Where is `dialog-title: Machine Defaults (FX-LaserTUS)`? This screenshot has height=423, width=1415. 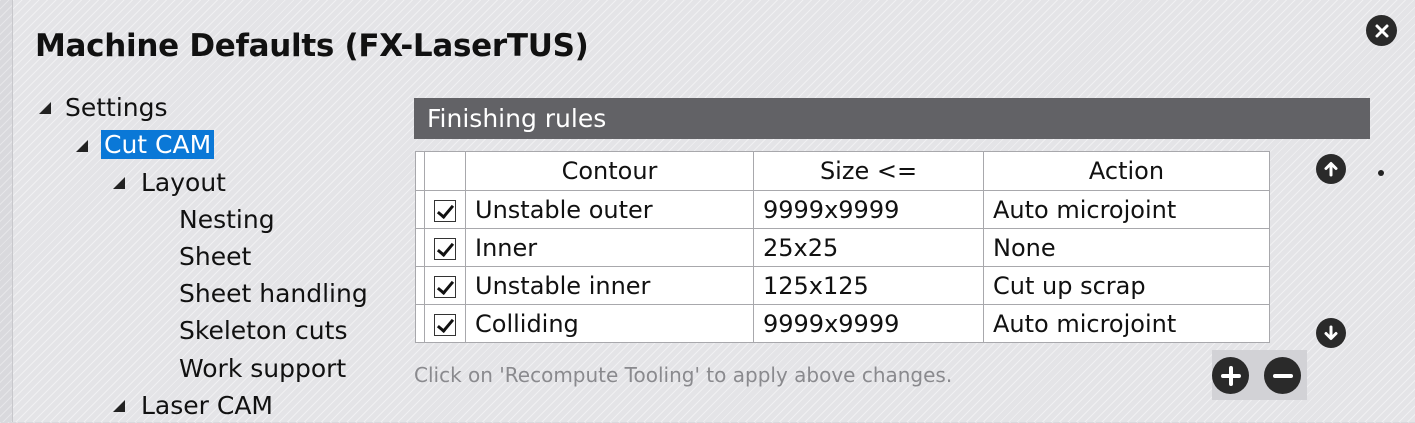 dialog-title: Machine Defaults (FX-LaserTUS) is located at coordinates (312, 46).